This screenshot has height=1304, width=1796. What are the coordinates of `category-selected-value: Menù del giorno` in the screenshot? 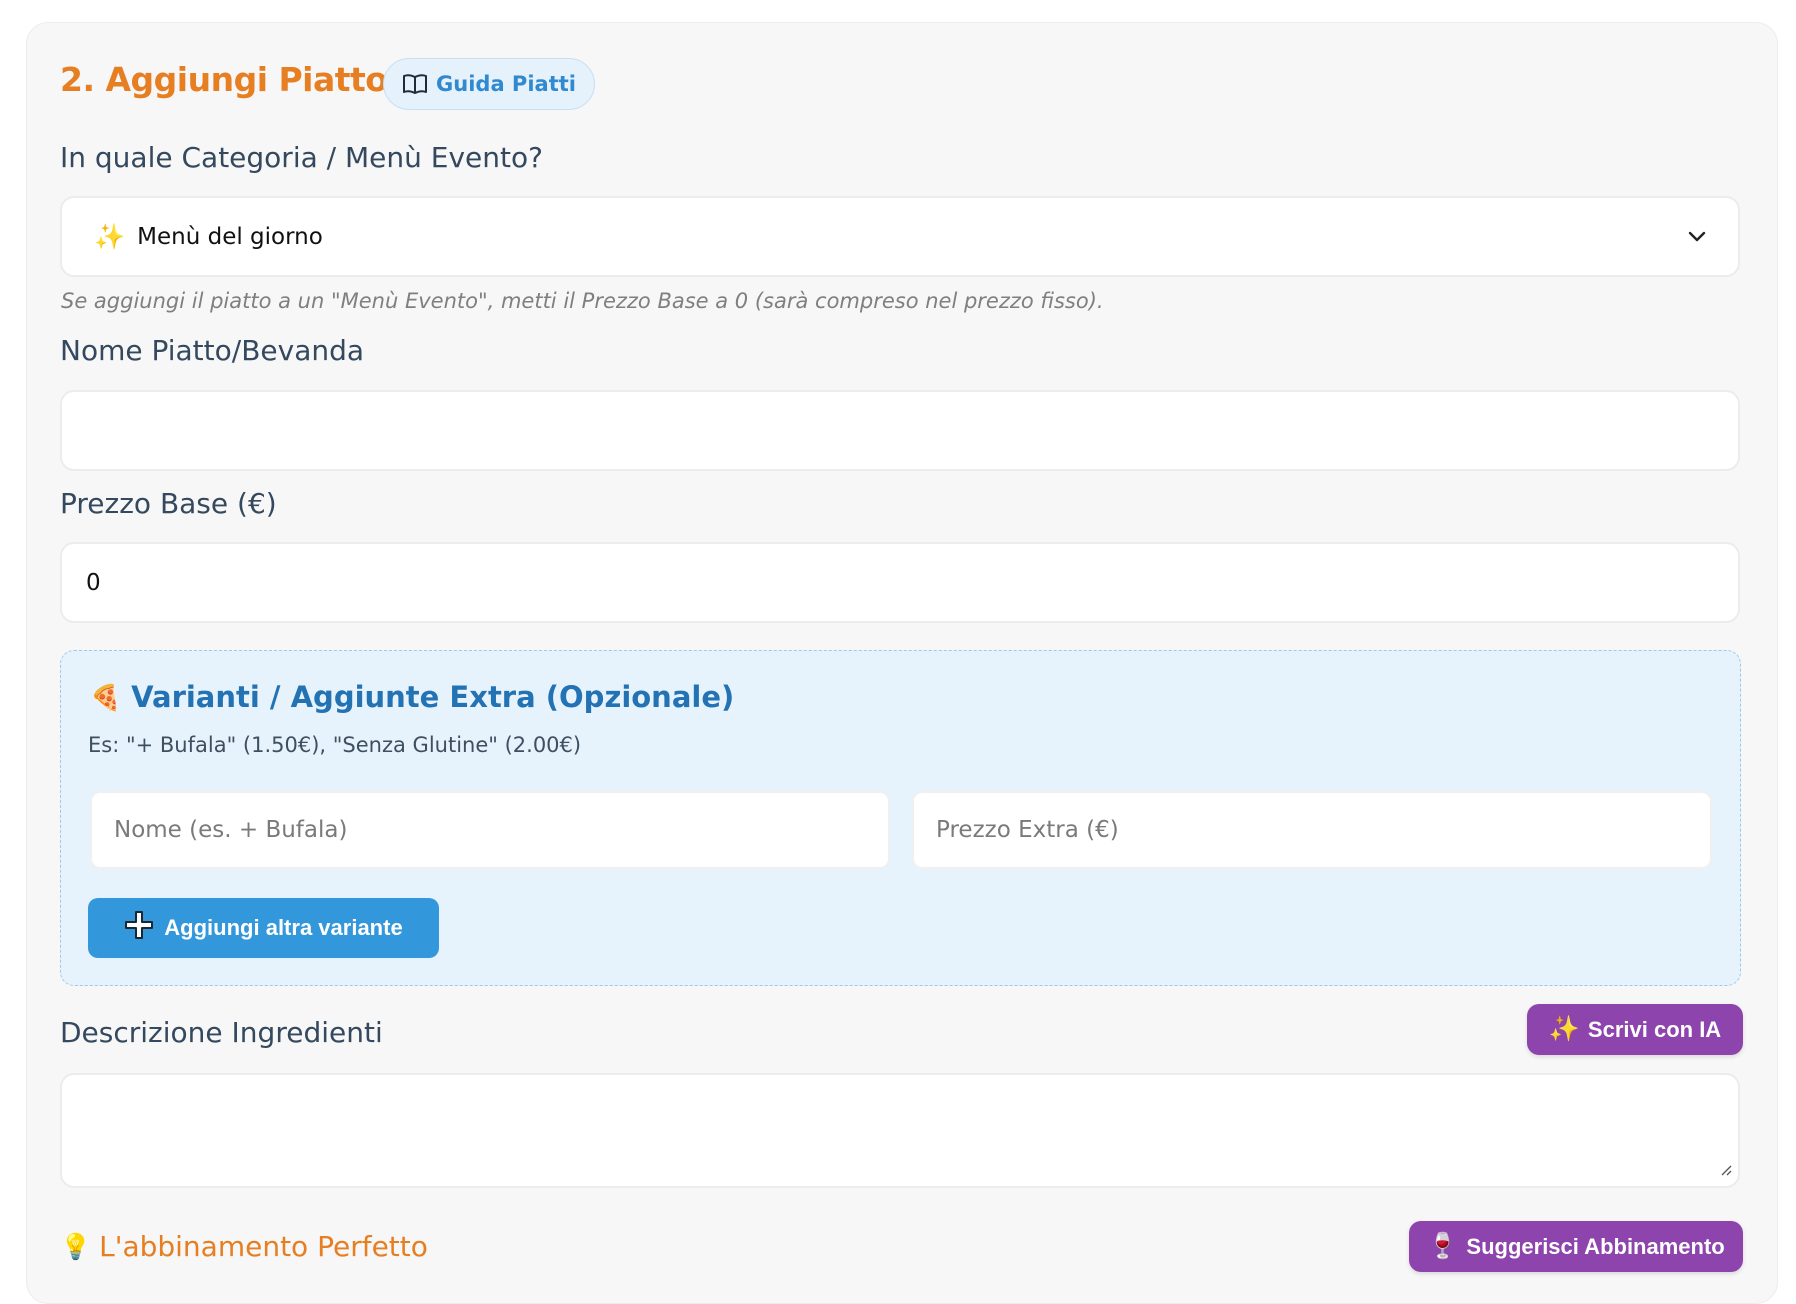 It's located at (230, 236).